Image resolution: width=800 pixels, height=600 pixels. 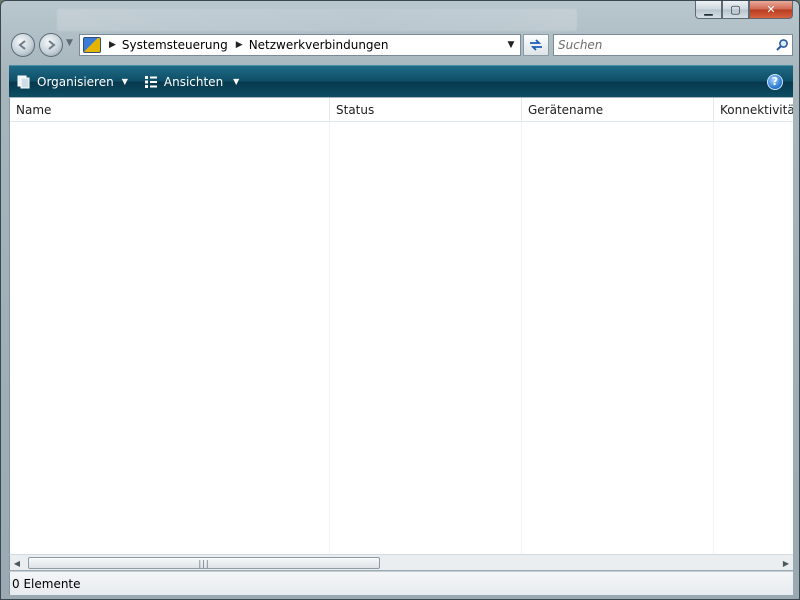 I want to click on column-header-device-name: Gerätename, so click(x=618, y=110).